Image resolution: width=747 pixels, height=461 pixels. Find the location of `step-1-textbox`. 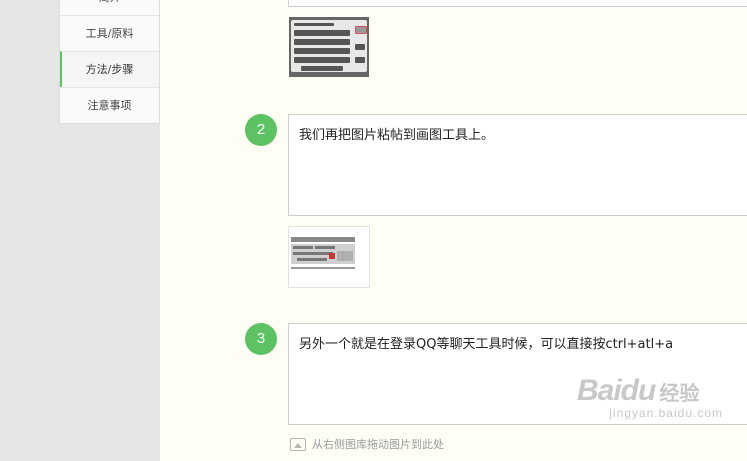

step-1-textbox is located at coordinates (517, 3).